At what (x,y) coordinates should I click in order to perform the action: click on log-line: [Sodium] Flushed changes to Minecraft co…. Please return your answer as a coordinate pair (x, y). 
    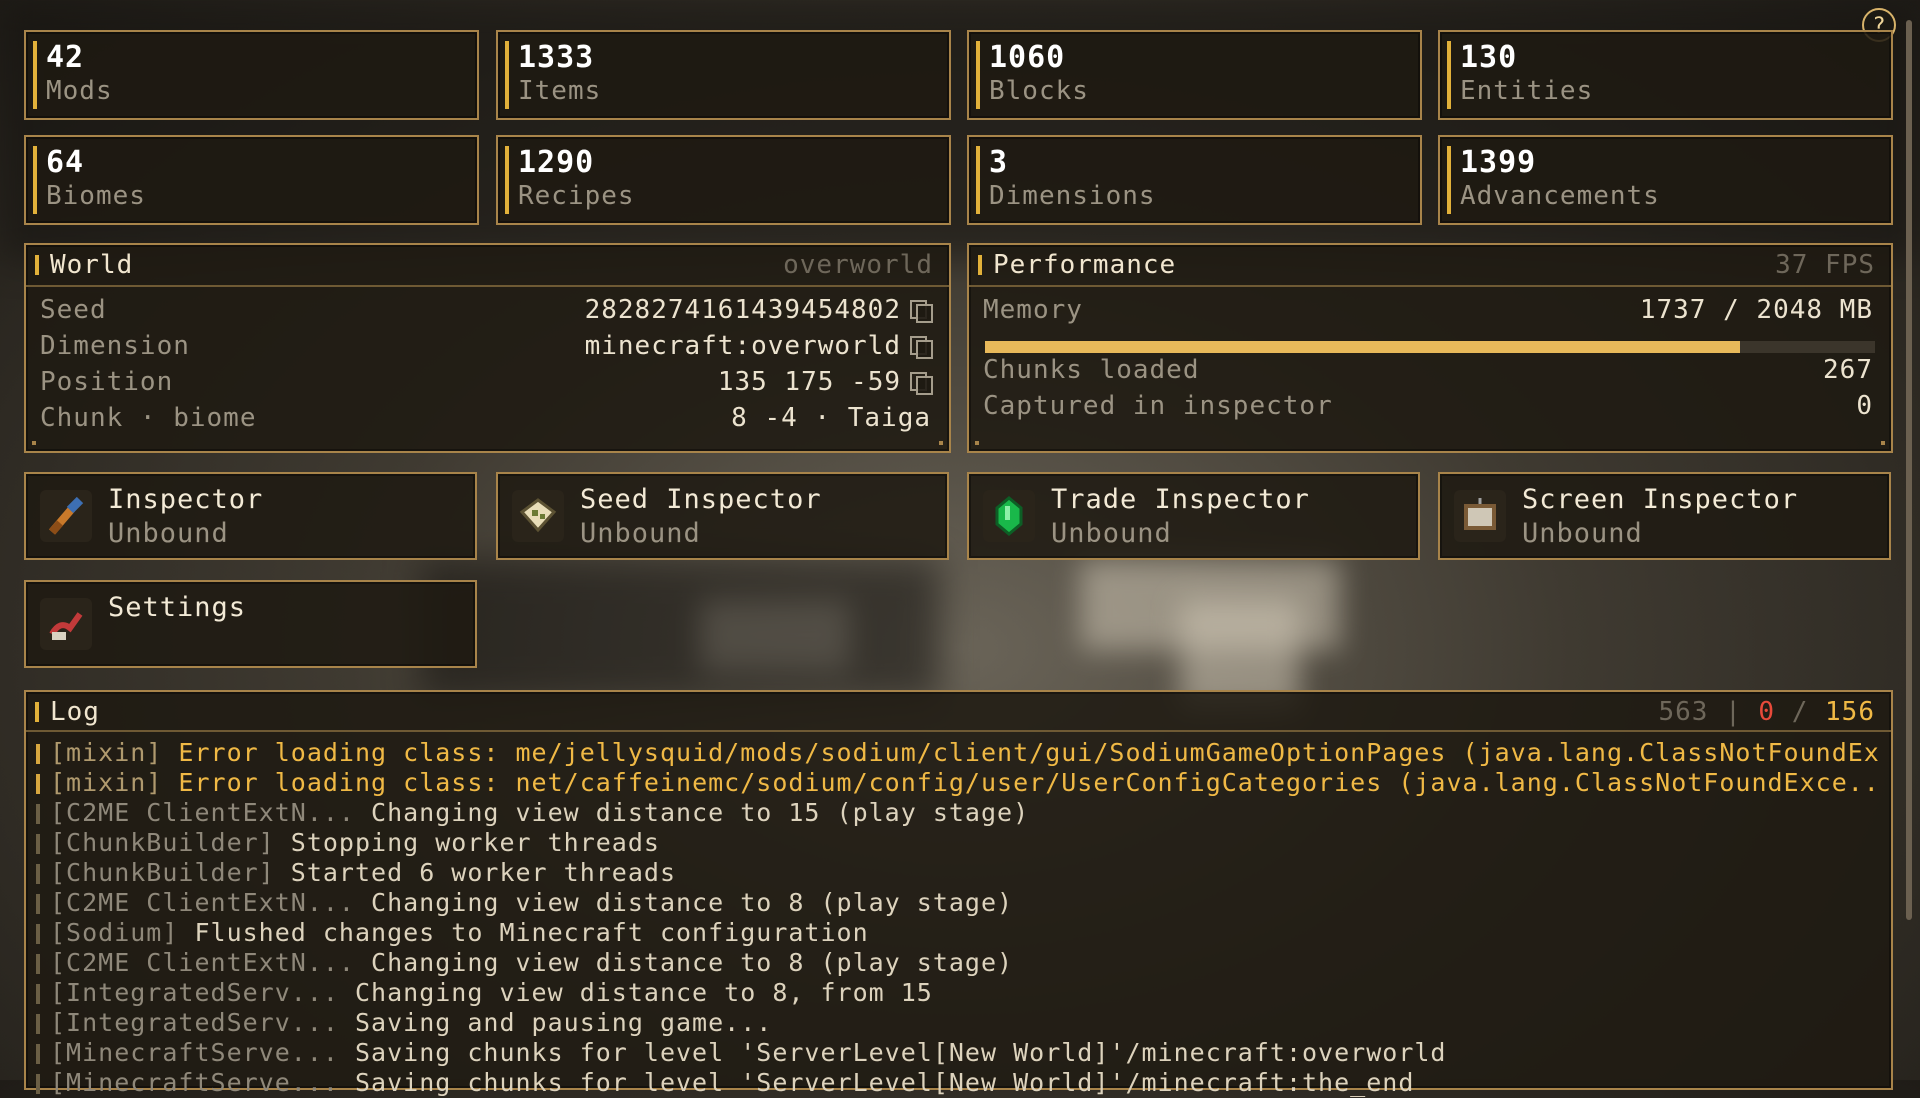
    Looking at the image, I should click on (958, 933).